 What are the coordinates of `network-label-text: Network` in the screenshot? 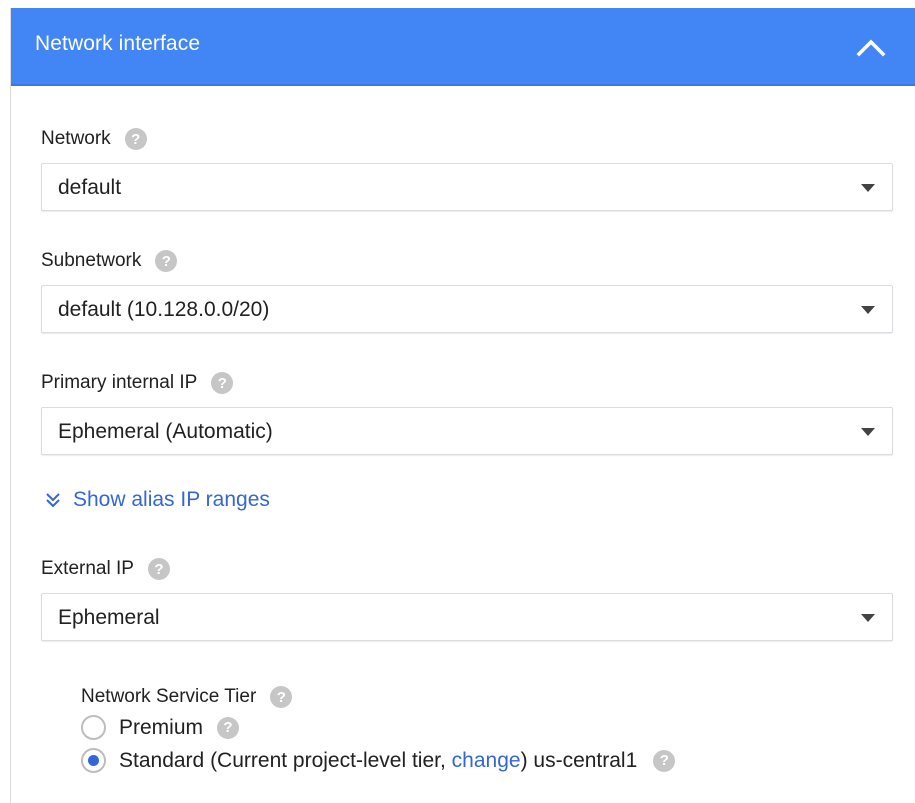 It's located at (76, 138).